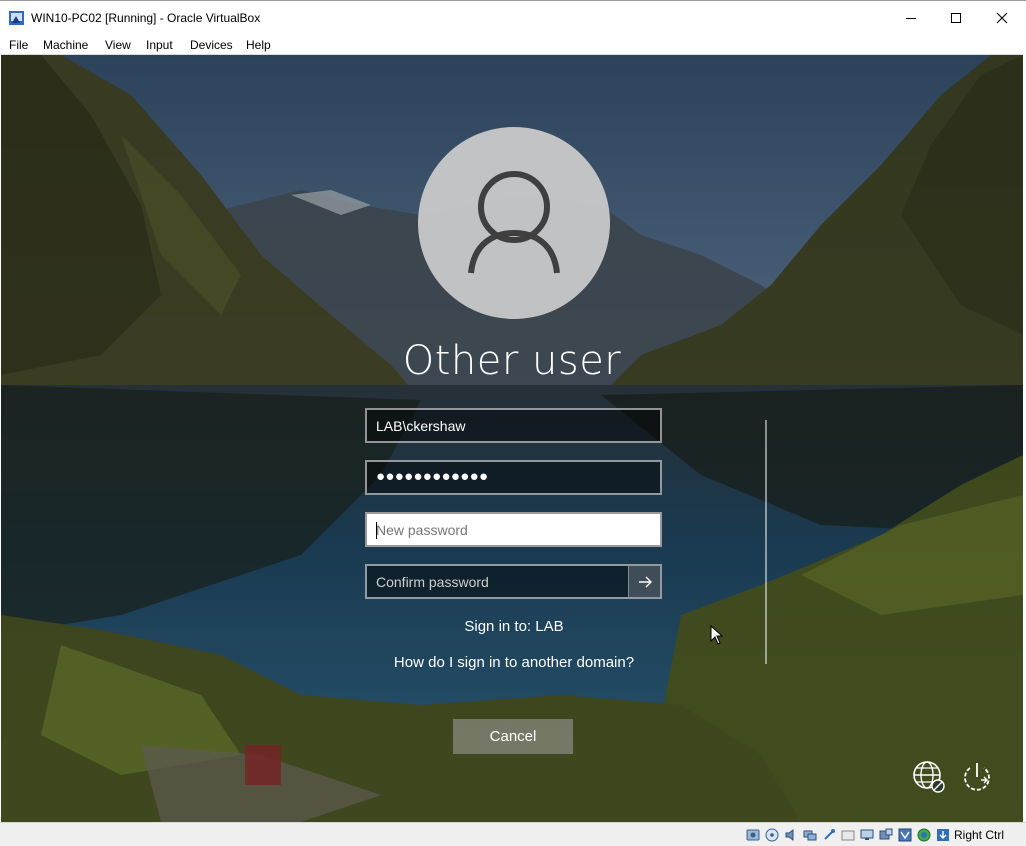 This screenshot has width=1026, height=846. What do you see at coordinates (159, 45) in the screenshot?
I see `menu-input: Input` at bounding box center [159, 45].